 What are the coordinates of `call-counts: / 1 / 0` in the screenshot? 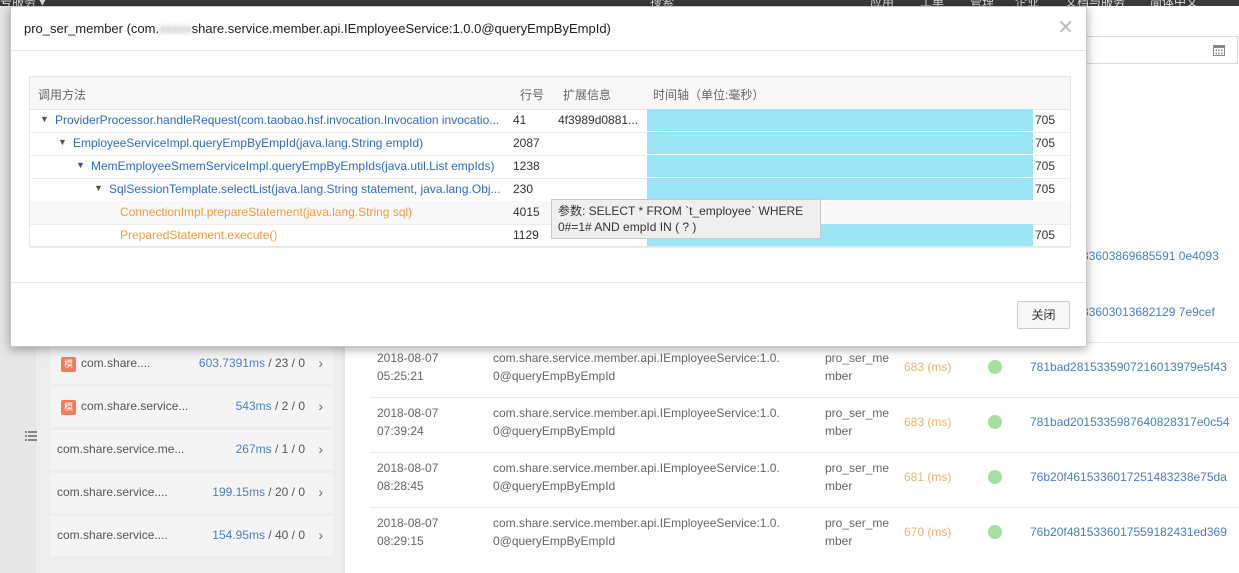 It's located at (288, 449).